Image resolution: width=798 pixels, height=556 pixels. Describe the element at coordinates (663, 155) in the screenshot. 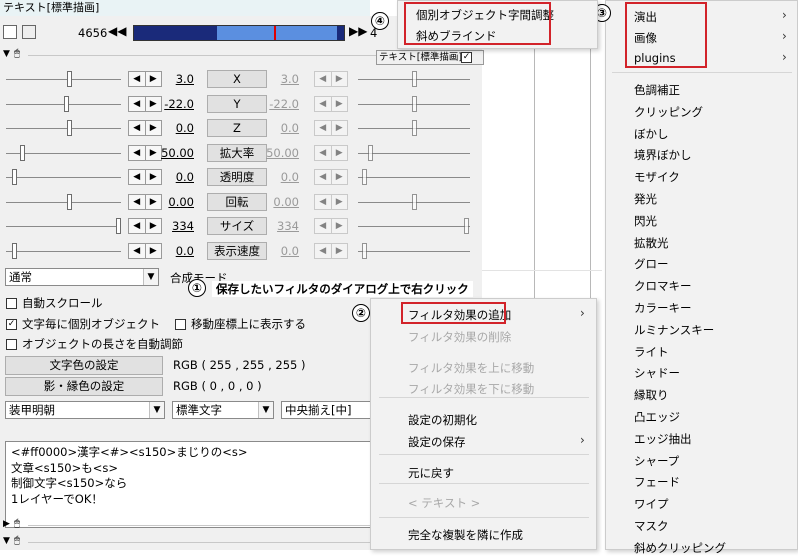

I see `filter-menu-item: 境界ぼかし` at that location.